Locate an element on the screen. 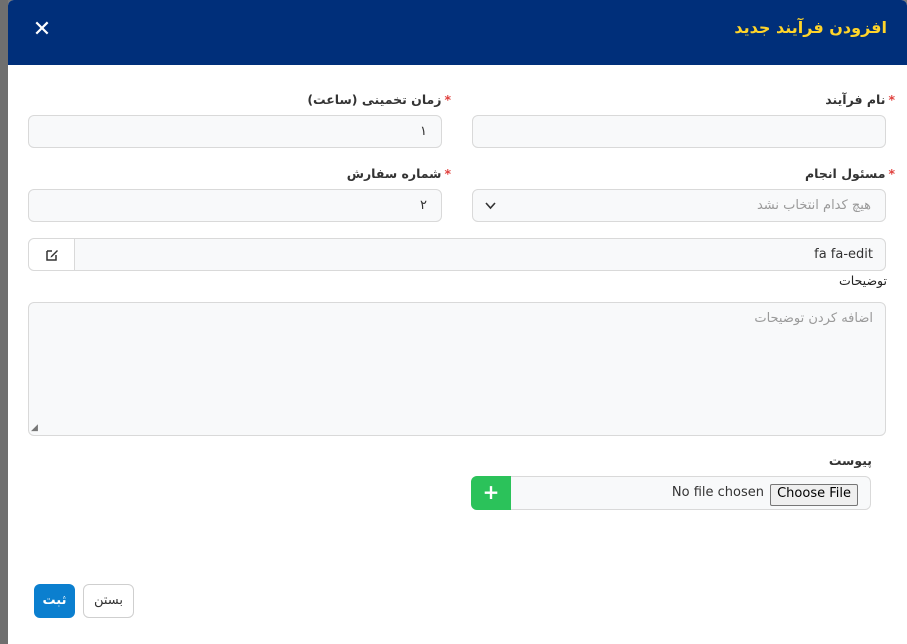 The width and height of the screenshot is (907, 644). order-number-input: ۲ is located at coordinates (235, 205).